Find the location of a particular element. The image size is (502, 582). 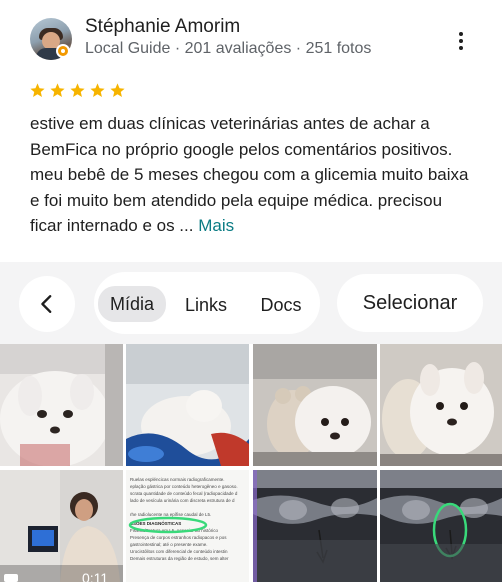

more-link: Mais is located at coordinates (216, 225).